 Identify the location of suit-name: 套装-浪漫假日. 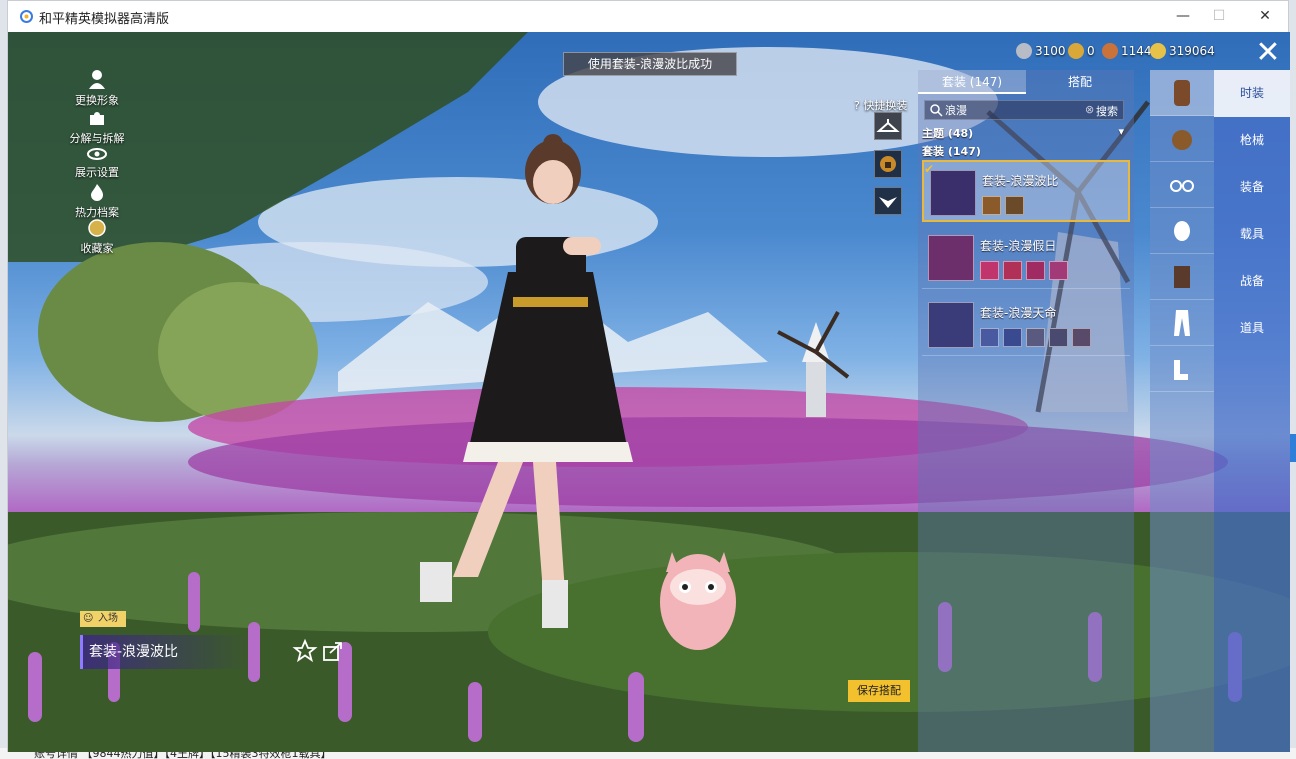
(1018, 246).